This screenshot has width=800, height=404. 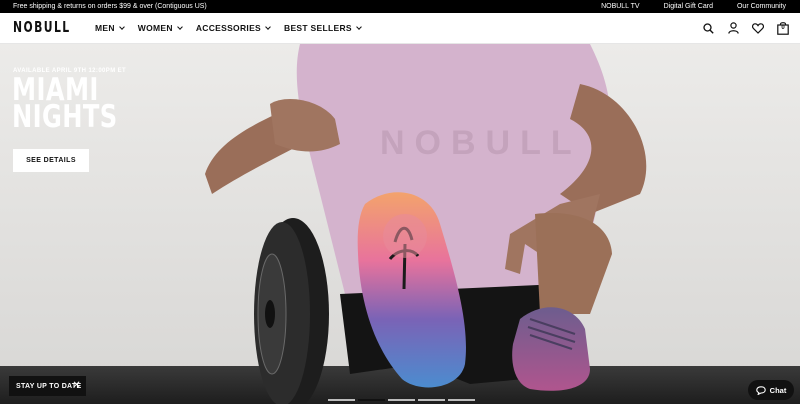 I want to click on nav-best-sellers: BEST SELLERS, so click(x=323, y=28).